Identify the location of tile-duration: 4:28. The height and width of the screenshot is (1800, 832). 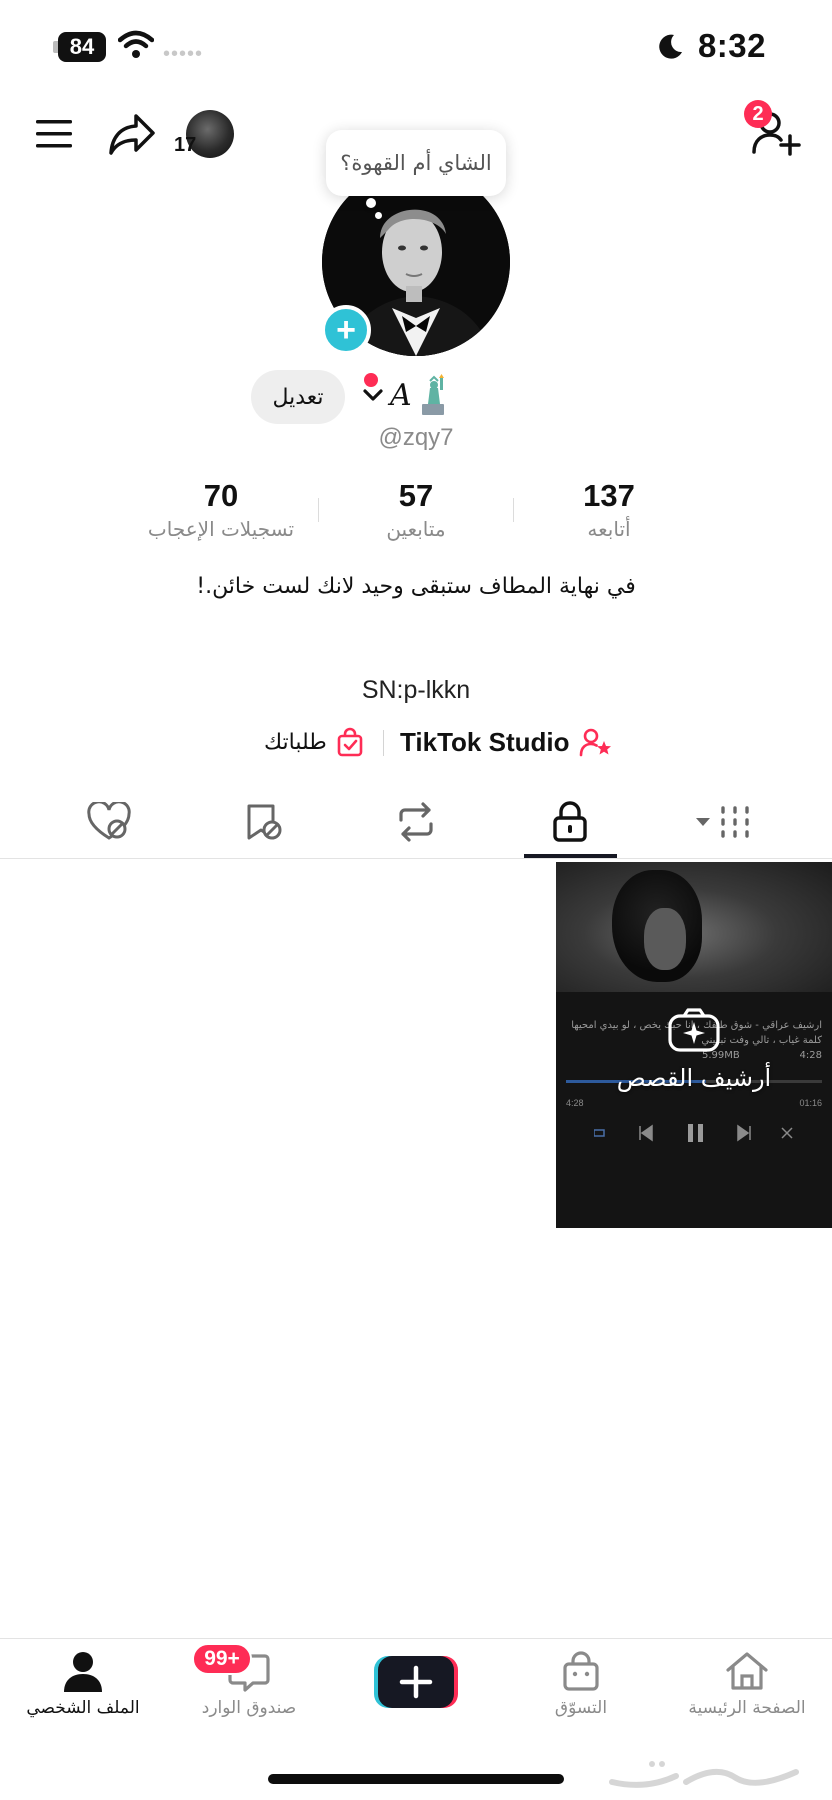
(810, 1055).